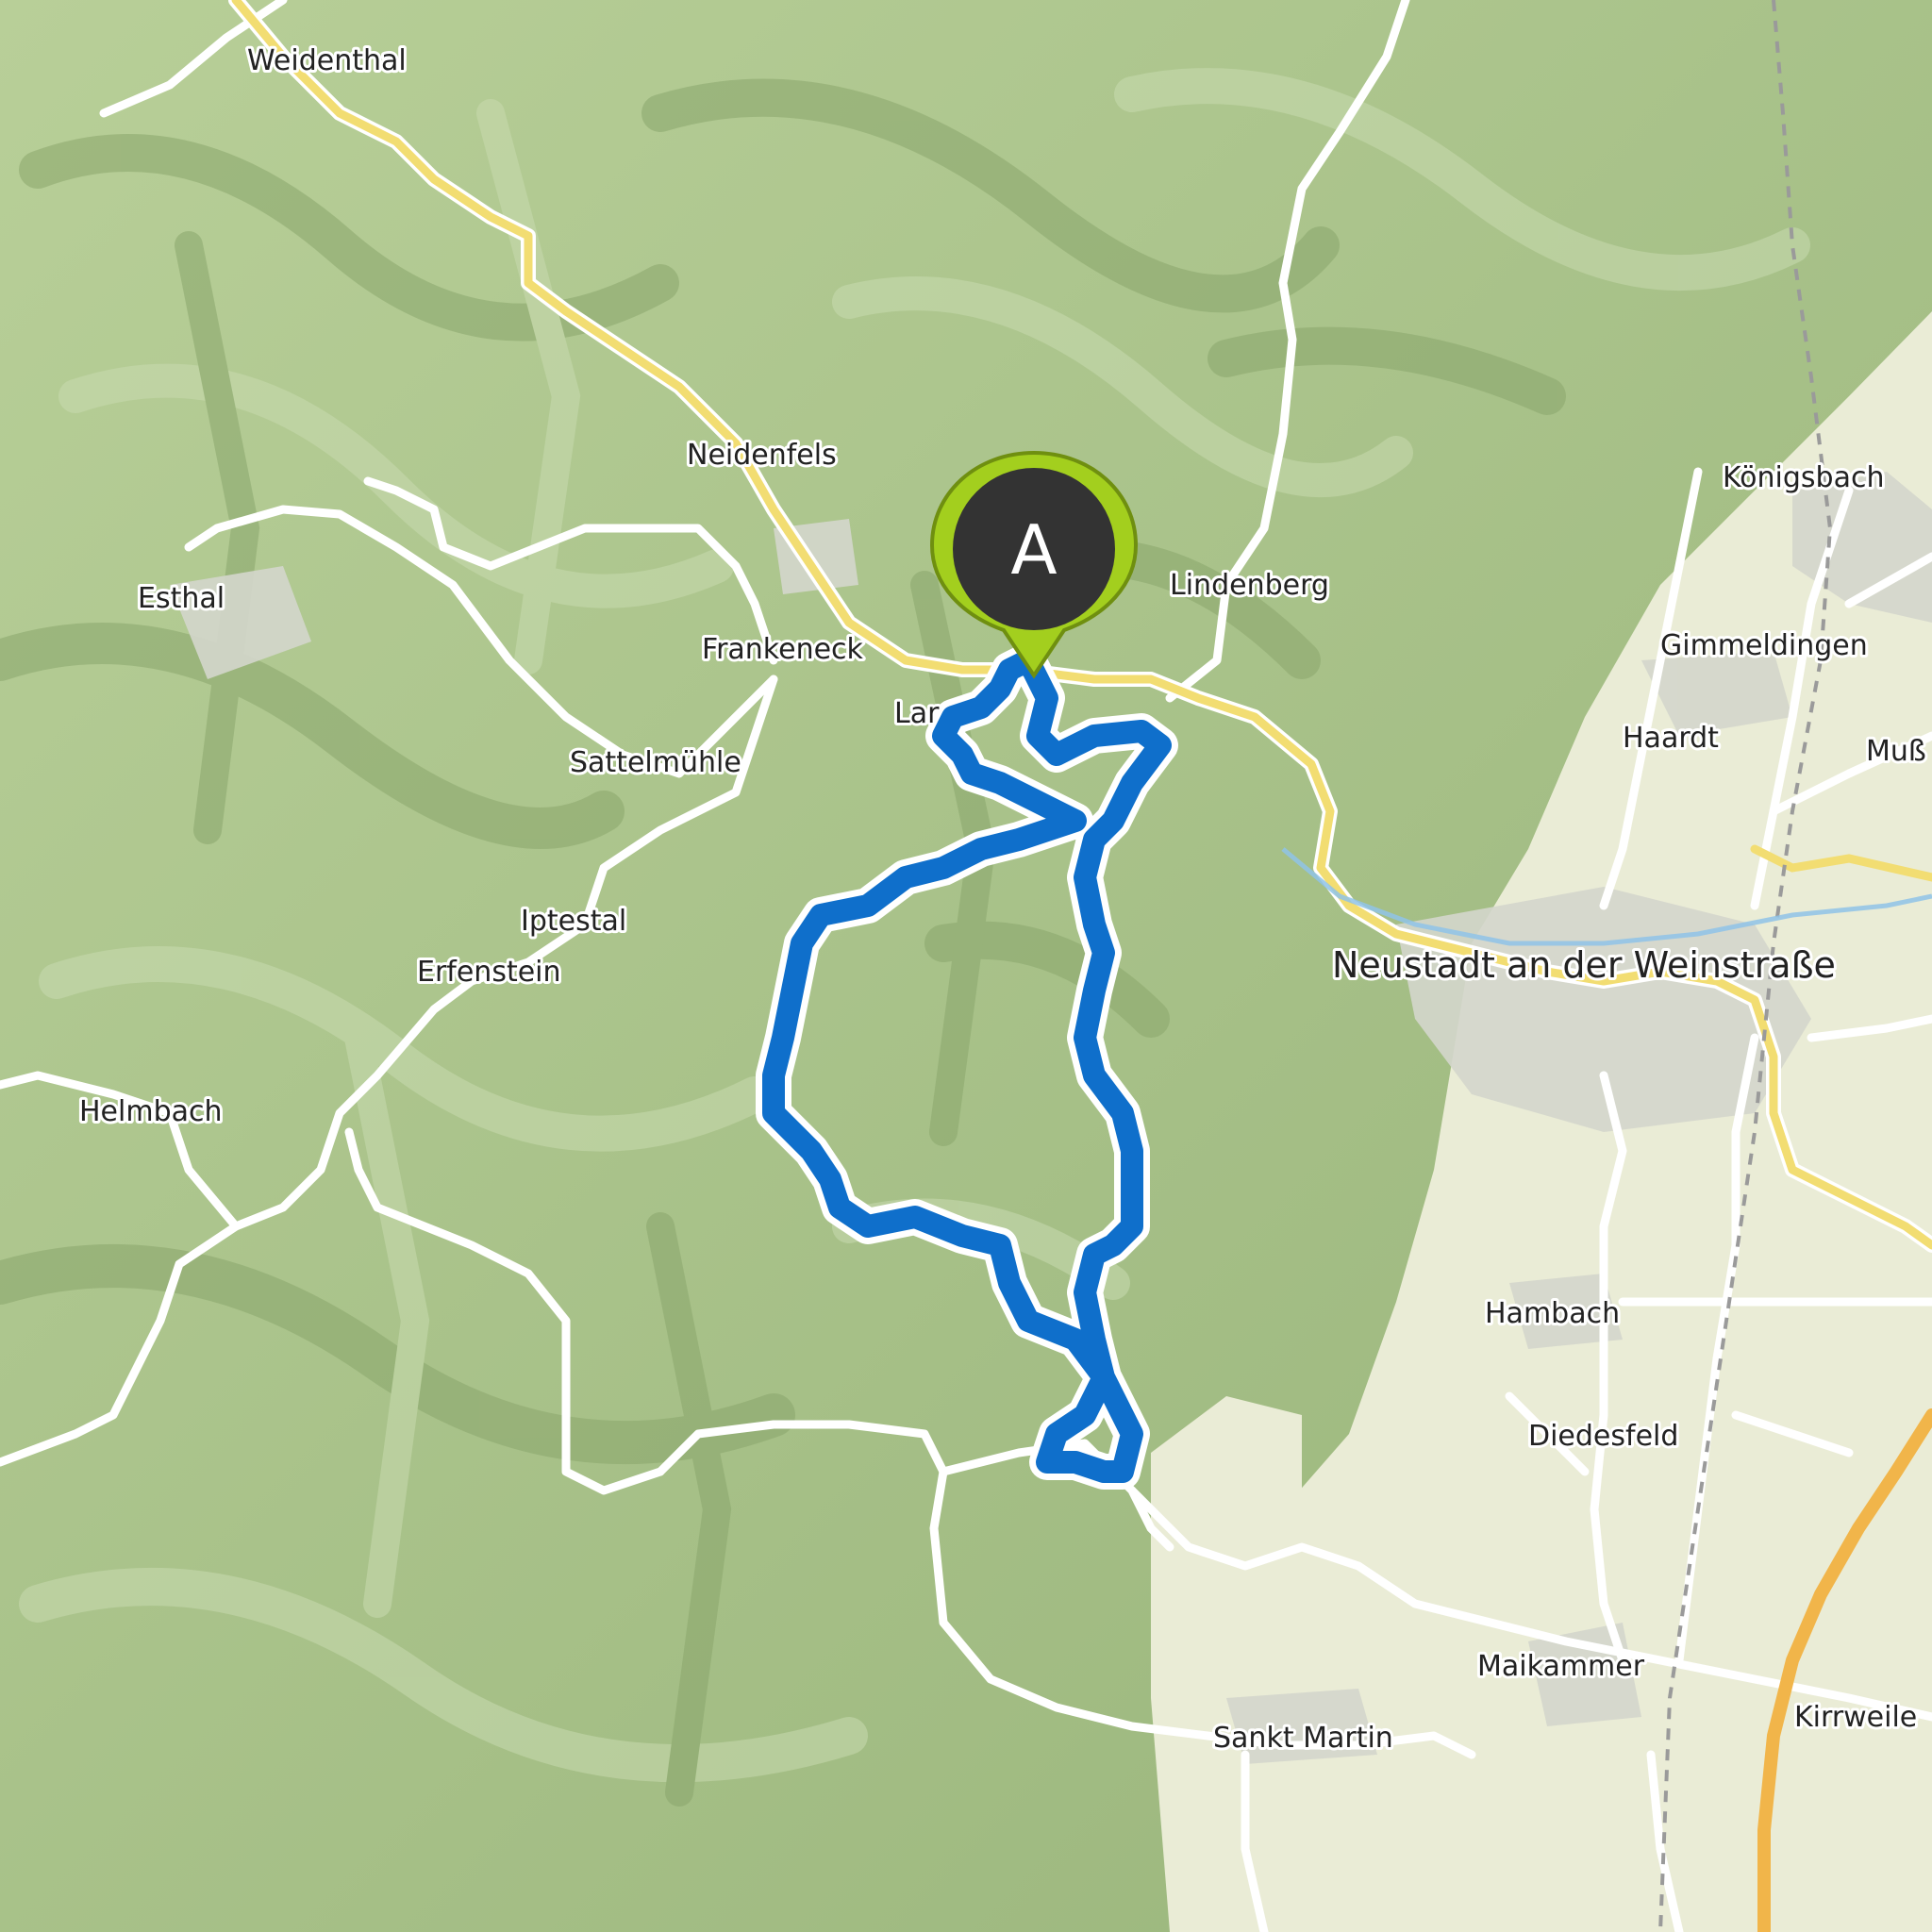  Describe the element at coordinates (783, 649) in the screenshot. I see `place-frankeneck: Frankeneck` at that location.